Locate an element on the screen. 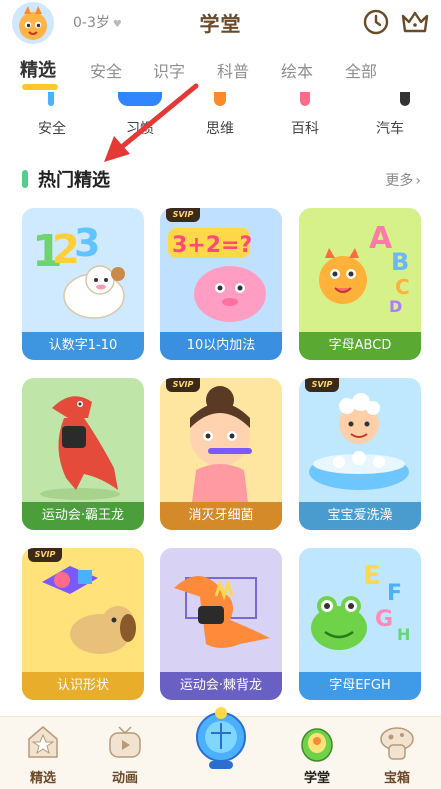  nav-label: 精选 is located at coordinates (42, 778).